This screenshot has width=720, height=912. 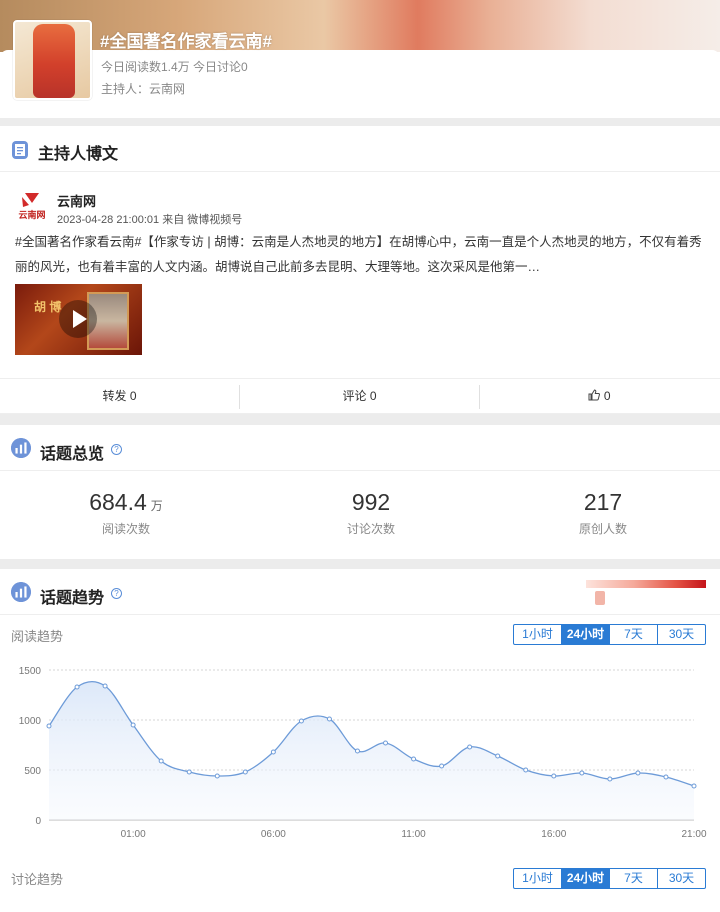 I want to click on x-tick-label: 16:00, so click(x=553, y=834).